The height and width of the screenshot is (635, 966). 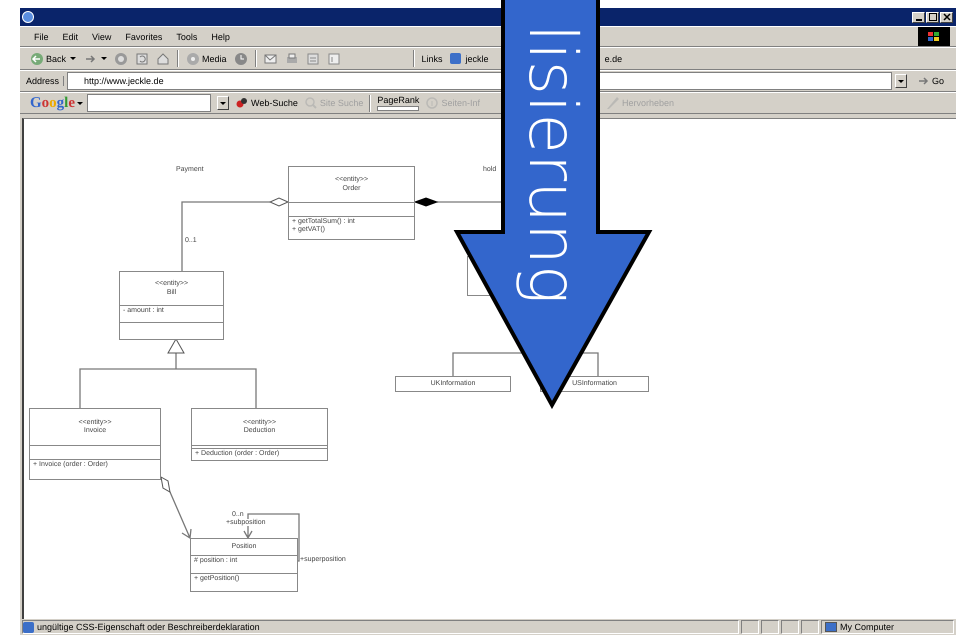 I want to click on menu-item: View, so click(x=102, y=37).